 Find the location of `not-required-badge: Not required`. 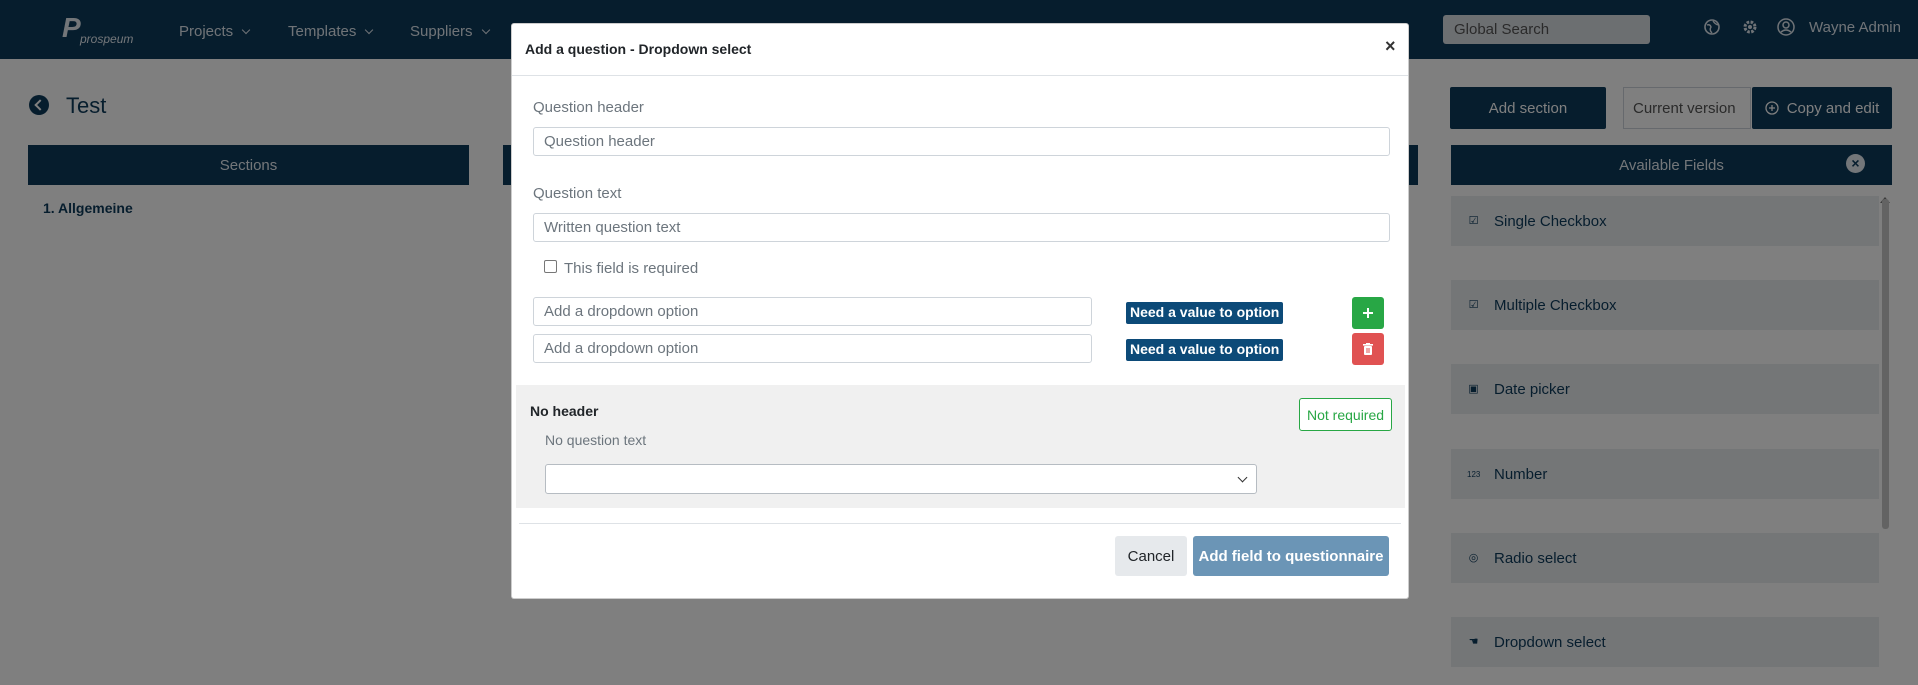

not-required-badge: Not required is located at coordinates (1346, 414).